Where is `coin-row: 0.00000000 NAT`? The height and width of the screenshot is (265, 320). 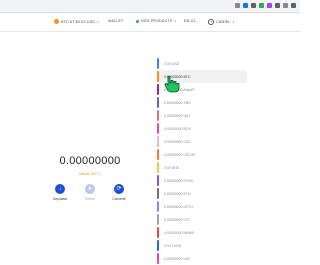
coin-row: 0.00000000 NAT is located at coordinates (202, 115).